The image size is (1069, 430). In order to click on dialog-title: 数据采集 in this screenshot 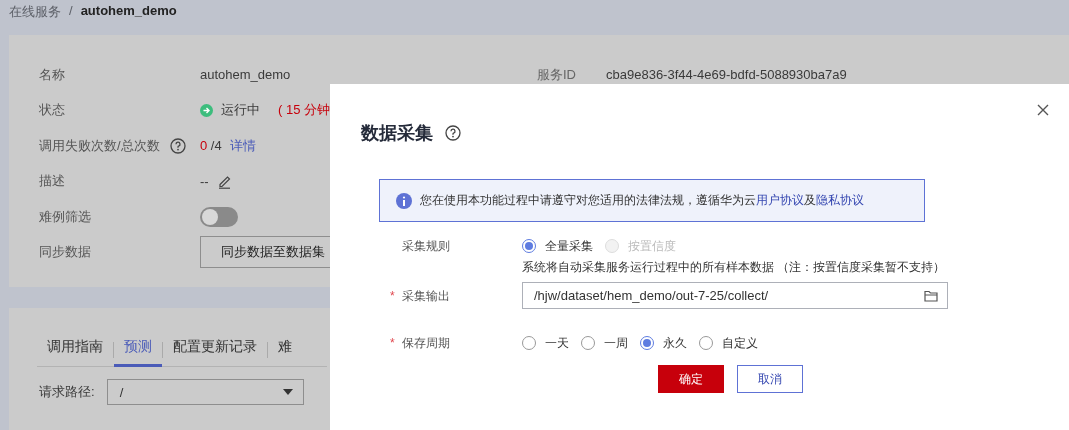, I will do `click(397, 133)`.